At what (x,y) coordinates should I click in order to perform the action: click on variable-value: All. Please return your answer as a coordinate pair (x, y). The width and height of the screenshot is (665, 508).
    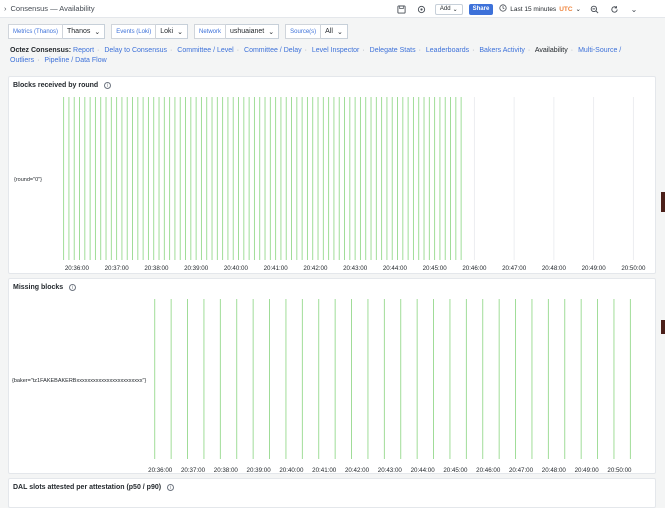
    Looking at the image, I should click on (329, 31).